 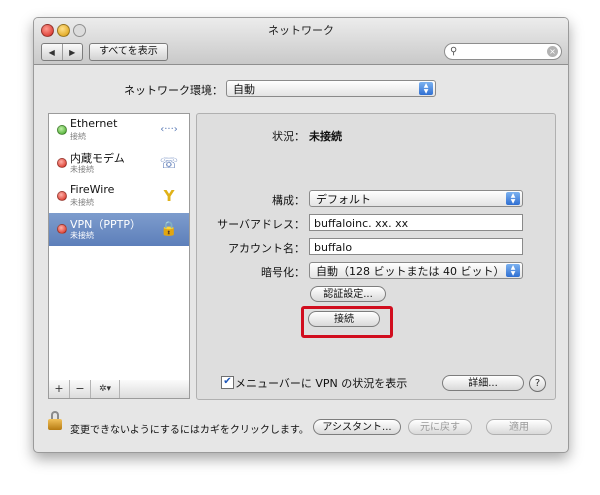 What do you see at coordinates (331, 88) in the screenshot?
I see `location-popup: 自動 ▲ ▼` at bounding box center [331, 88].